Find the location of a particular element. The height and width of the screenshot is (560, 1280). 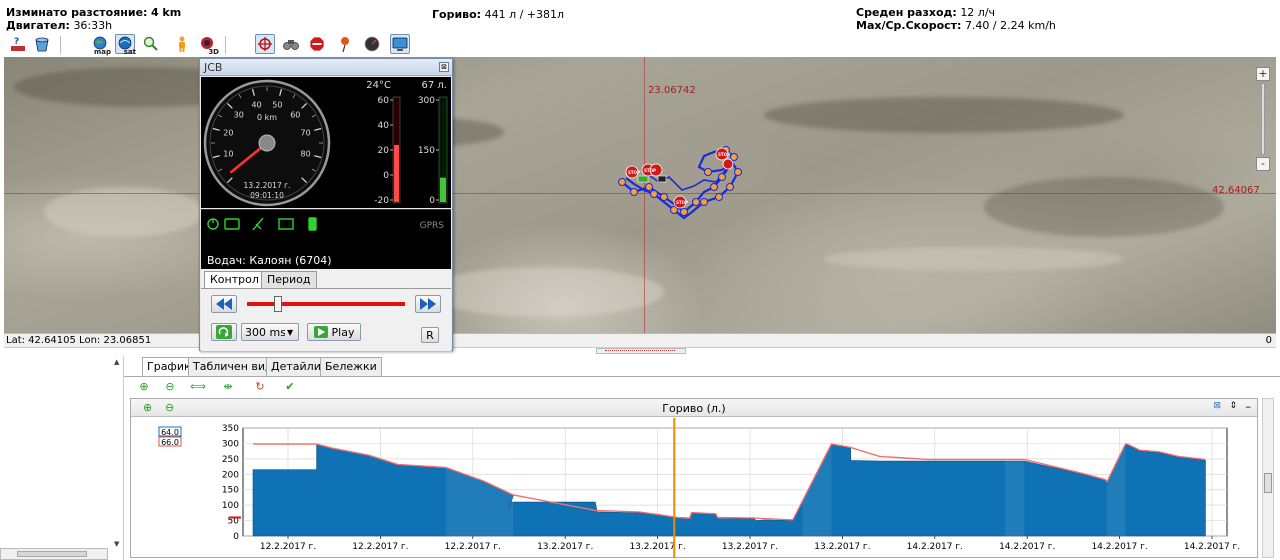

x-tick-label: 12.2.2017 г. is located at coordinates (380, 547).